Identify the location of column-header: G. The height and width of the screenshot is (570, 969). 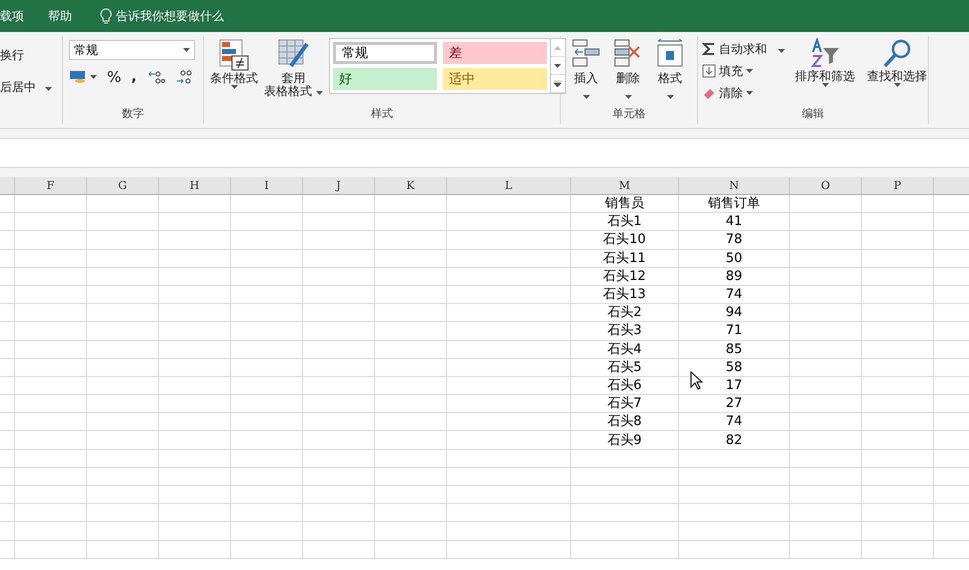
(123, 186).